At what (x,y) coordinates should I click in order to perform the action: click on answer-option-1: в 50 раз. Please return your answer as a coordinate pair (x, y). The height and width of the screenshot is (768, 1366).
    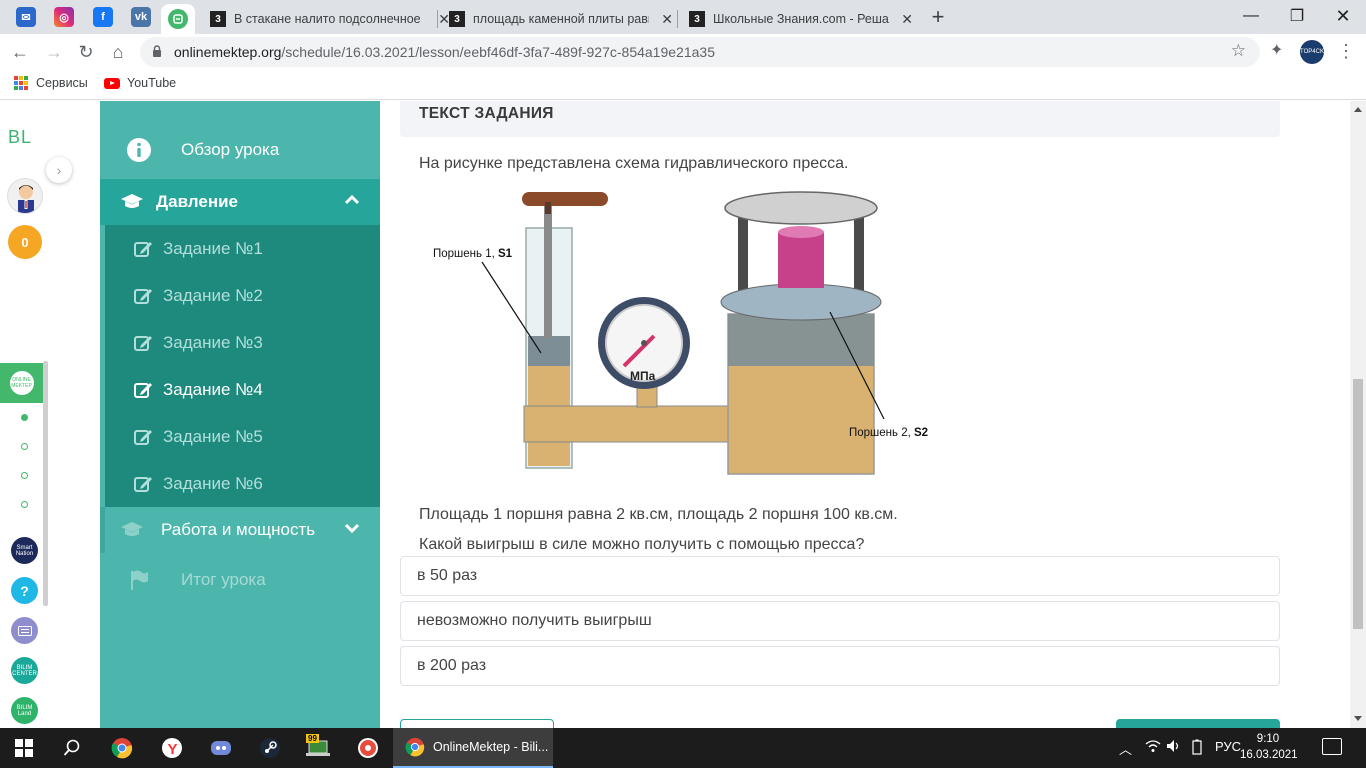
    Looking at the image, I should click on (840, 576).